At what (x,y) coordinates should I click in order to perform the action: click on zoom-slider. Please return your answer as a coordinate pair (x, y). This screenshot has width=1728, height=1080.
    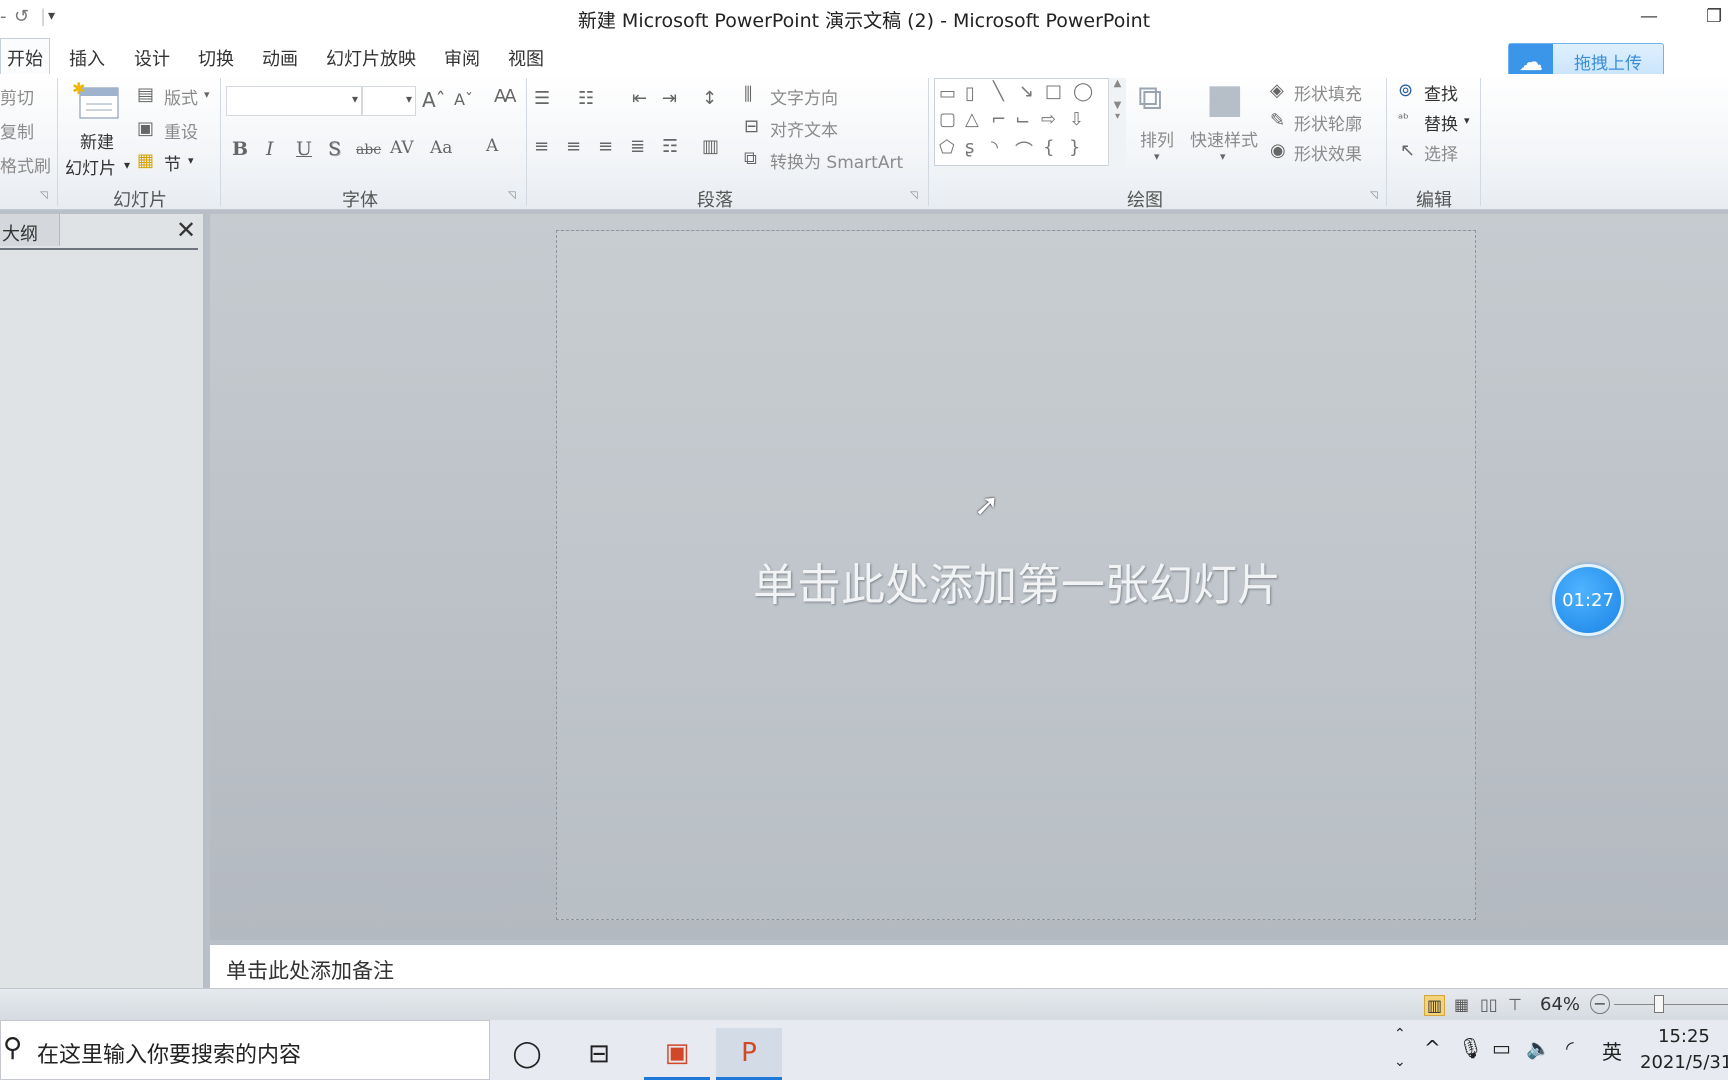
    Looking at the image, I should click on (1671, 1004).